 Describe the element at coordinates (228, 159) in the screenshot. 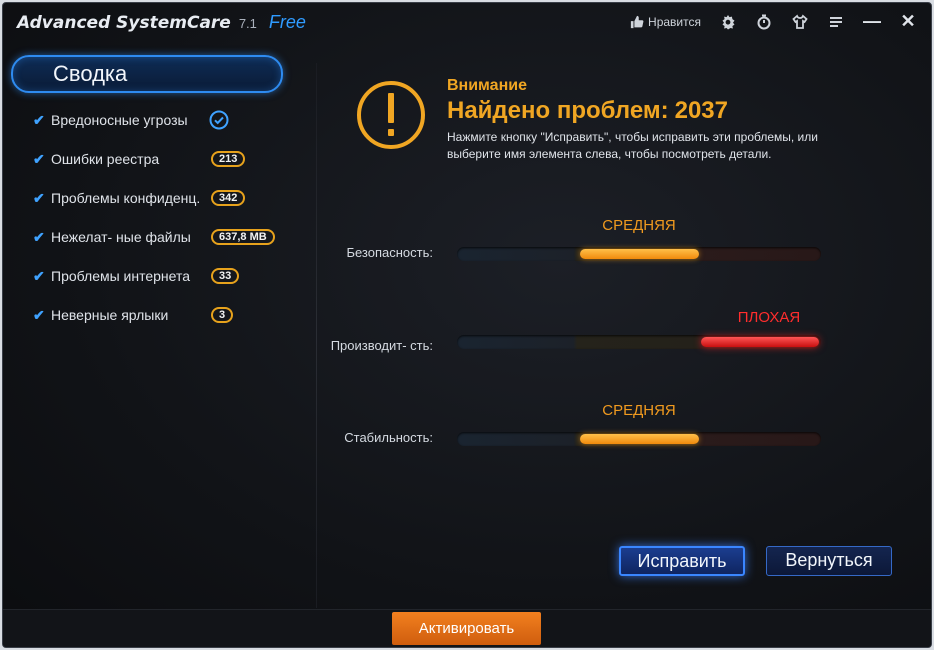

I see `count-badge: 213` at that location.